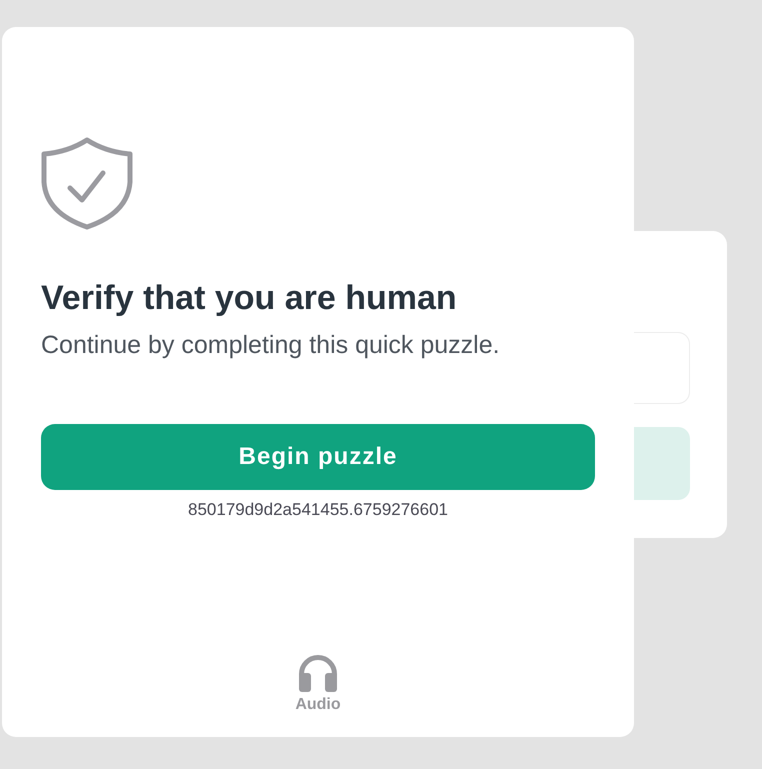 This screenshot has width=762, height=769. What do you see at coordinates (271, 345) in the screenshot?
I see `dialog-subtitle: Continue by completing this quick puzzle.` at bounding box center [271, 345].